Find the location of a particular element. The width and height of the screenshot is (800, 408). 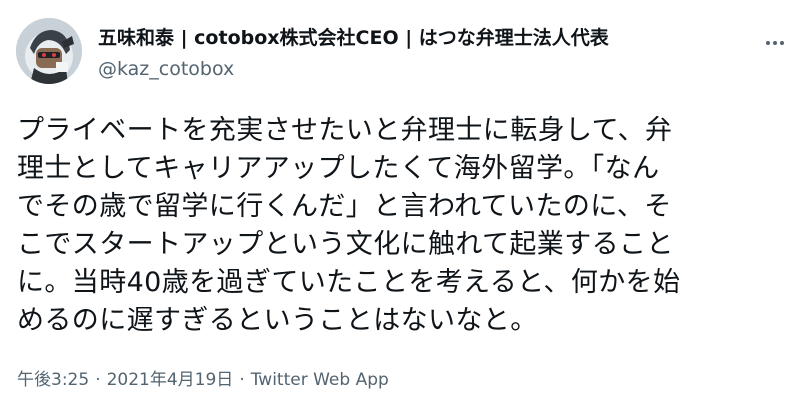

tweet-text-line: でその歳で留学に行くんだ」と言われていたのに、そ is located at coordinates (344, 206).